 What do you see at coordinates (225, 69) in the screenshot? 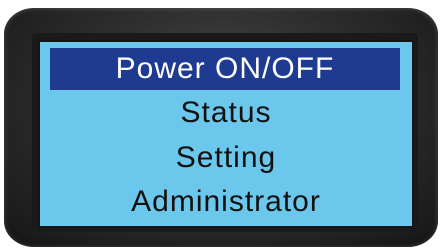
I see `menu-item-power-on-off: Power ON/OFF` at bounding box center [225, 69].